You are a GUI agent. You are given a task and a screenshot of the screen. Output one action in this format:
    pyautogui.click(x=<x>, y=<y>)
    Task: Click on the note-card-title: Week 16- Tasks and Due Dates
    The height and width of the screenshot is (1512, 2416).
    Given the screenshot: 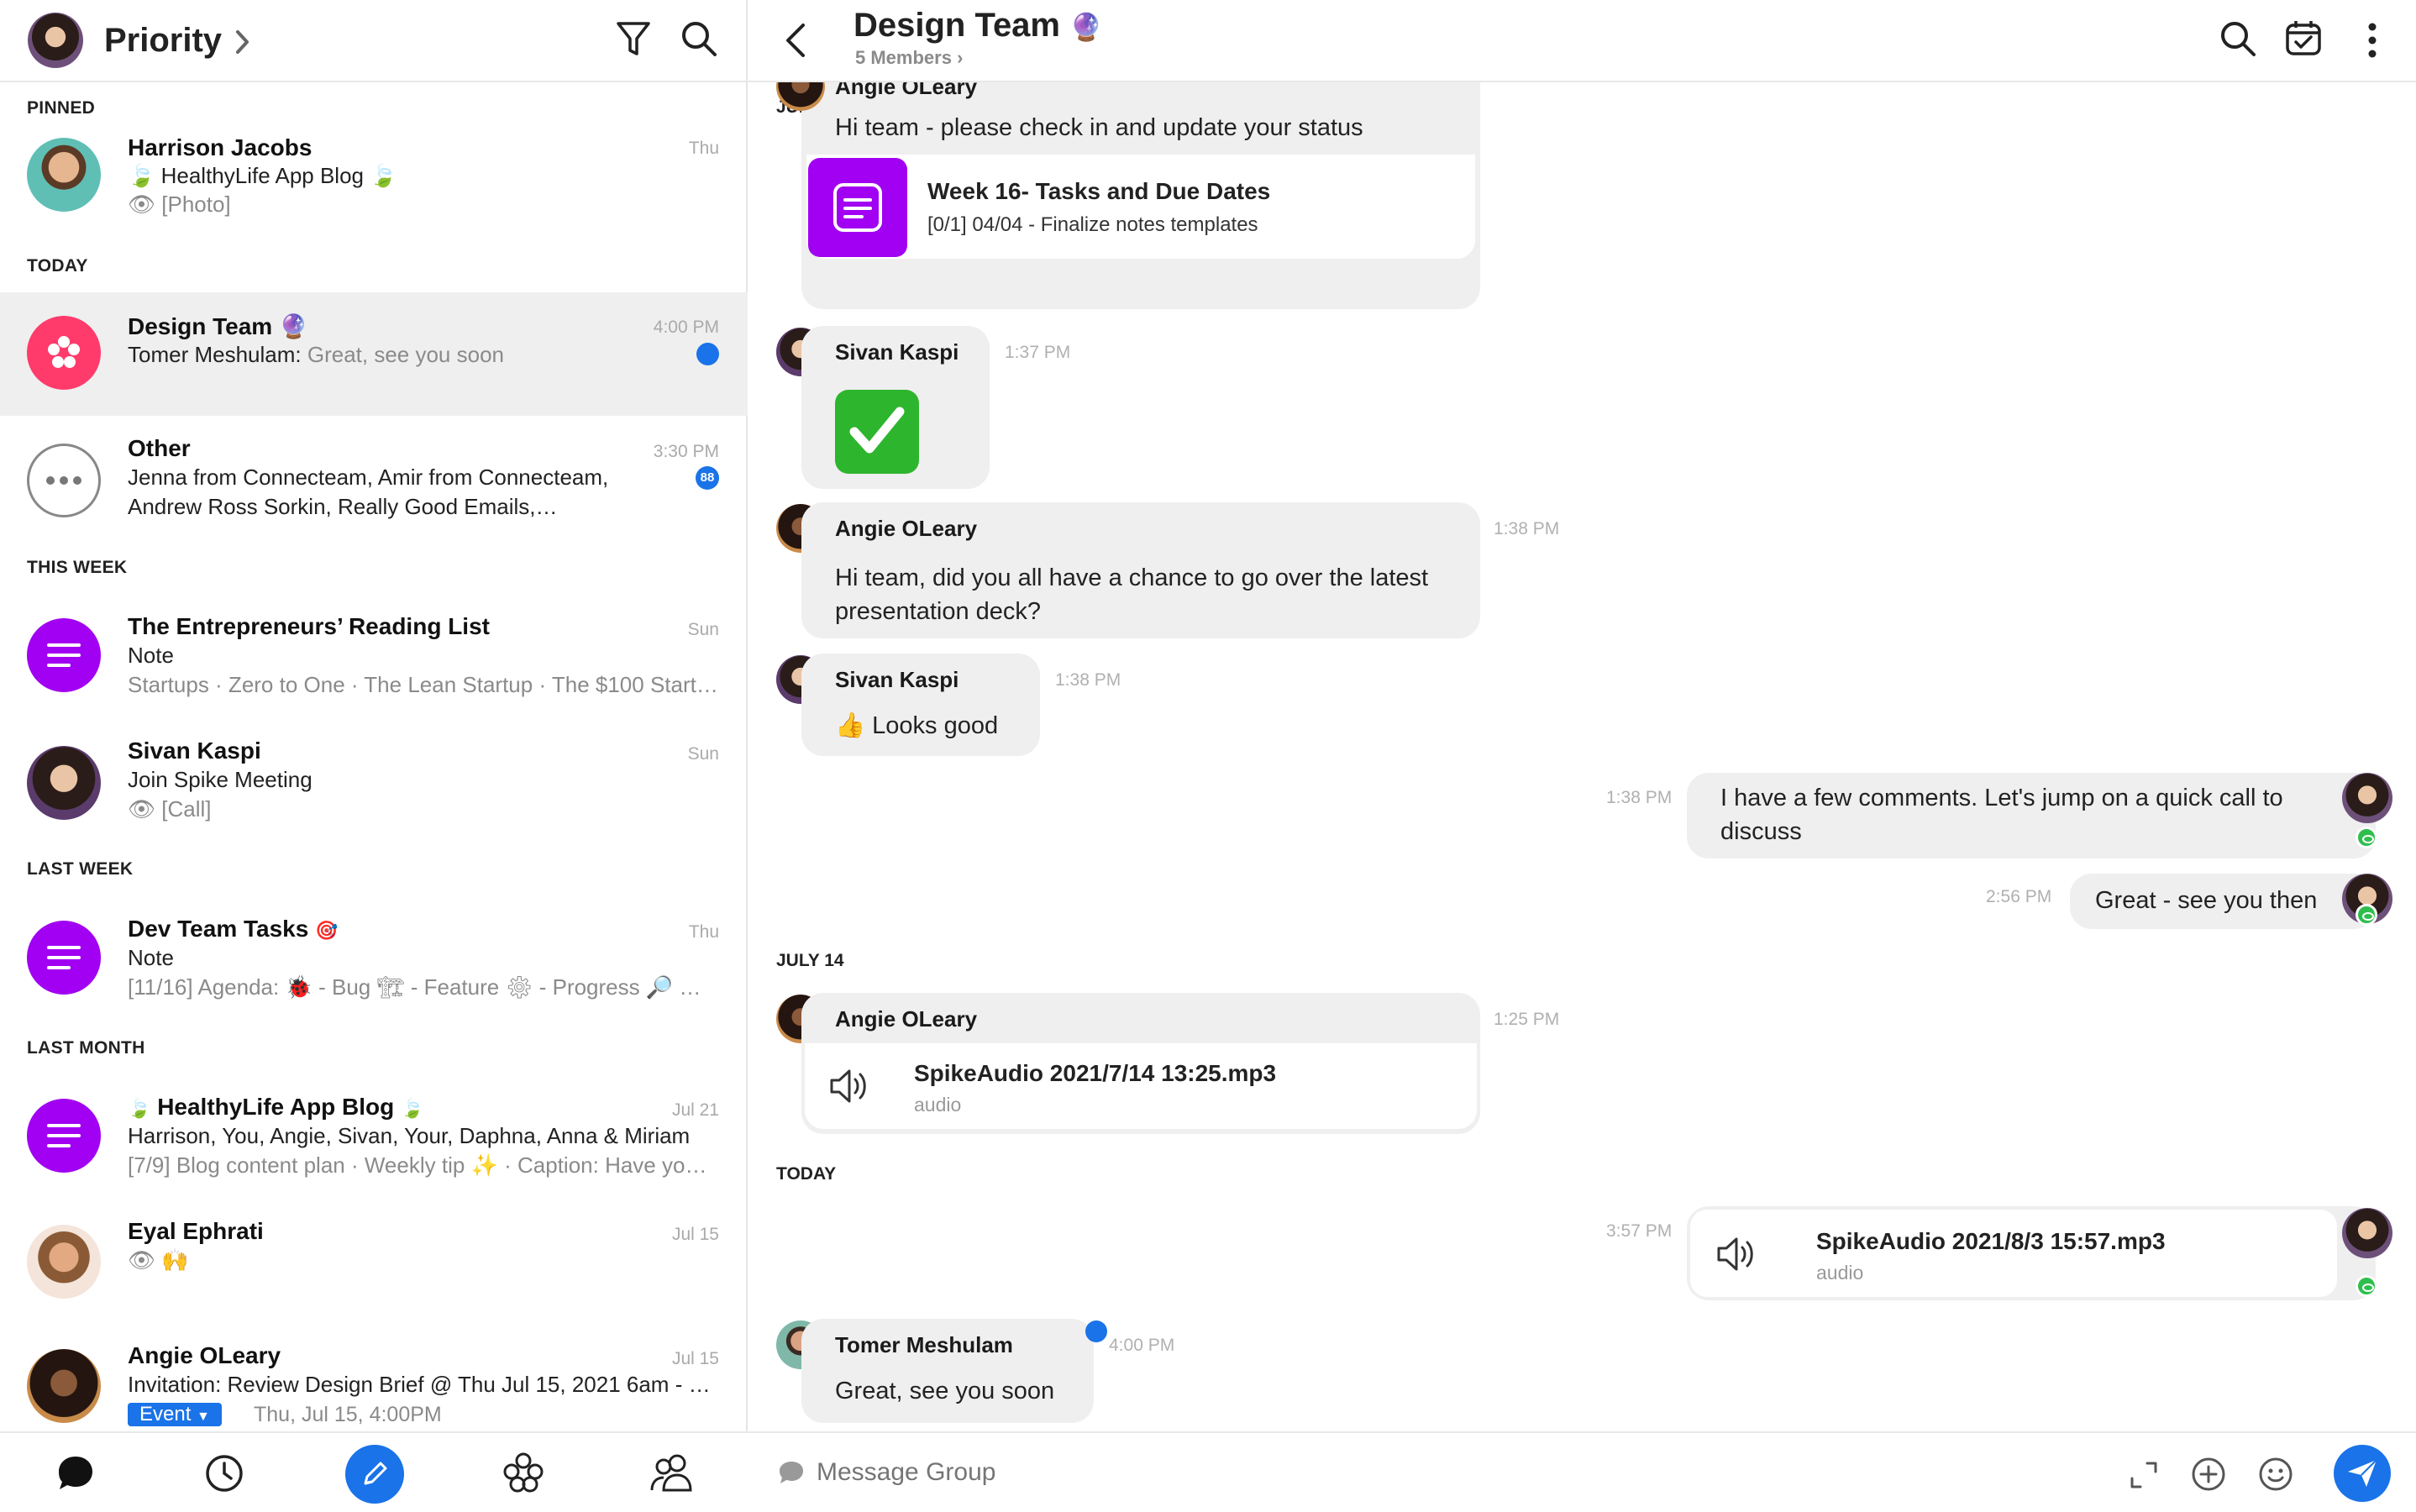 What is the action you would take?
    pyautogui.click(x=1099, y=191)
    